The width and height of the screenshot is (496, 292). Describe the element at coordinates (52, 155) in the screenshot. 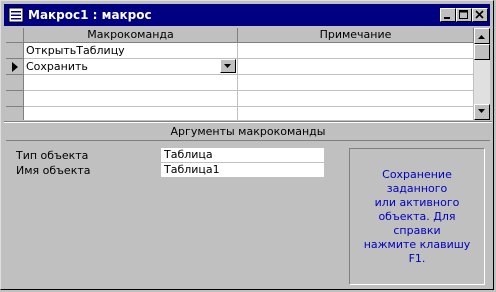

I see `object-type-label: Тип объекта` at that location.